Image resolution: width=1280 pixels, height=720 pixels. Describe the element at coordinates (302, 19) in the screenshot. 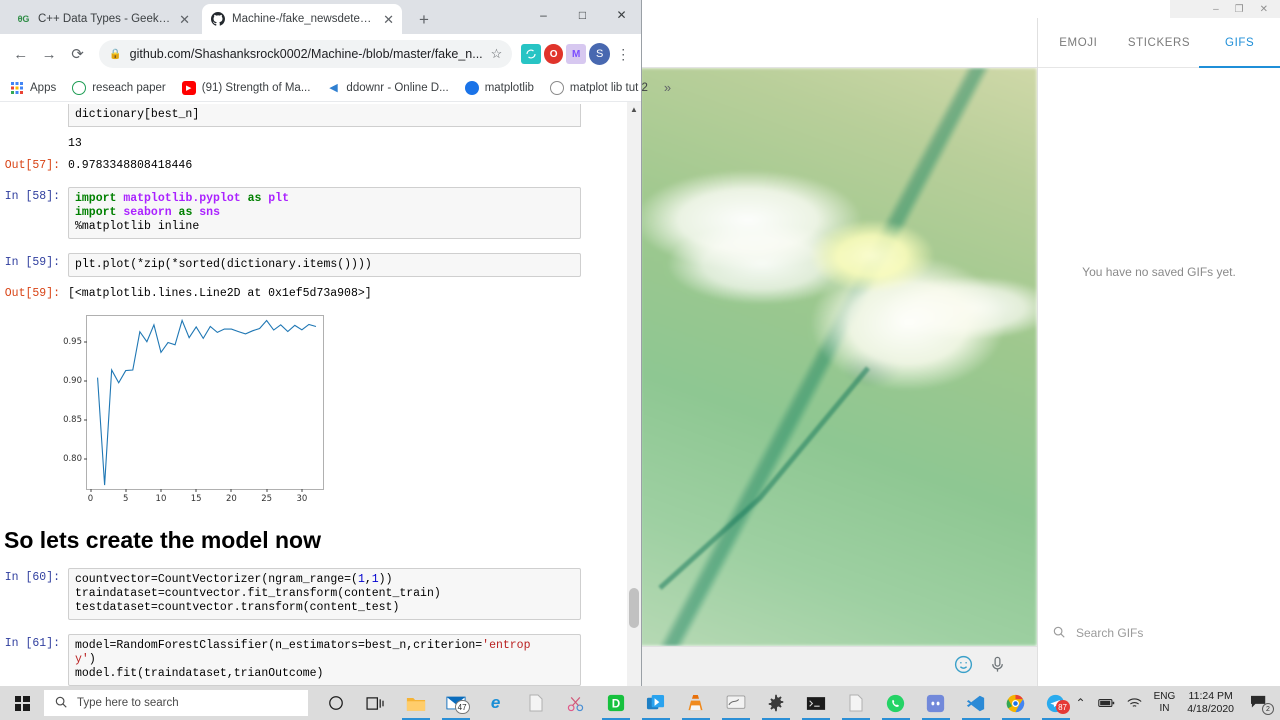

I see `browser-tab-2: Machine-/fake_newsdetection_w ✕` at that location.